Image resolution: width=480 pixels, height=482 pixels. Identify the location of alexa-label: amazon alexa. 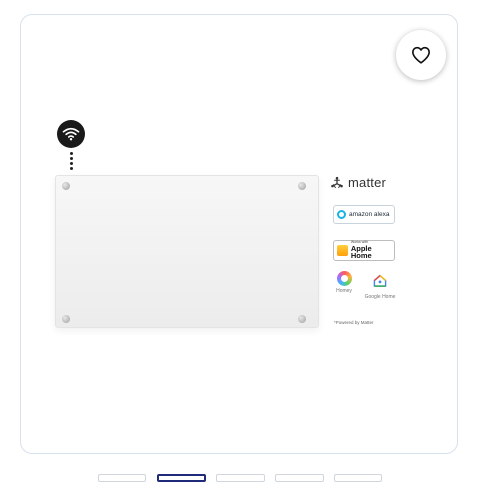
(369, 214).